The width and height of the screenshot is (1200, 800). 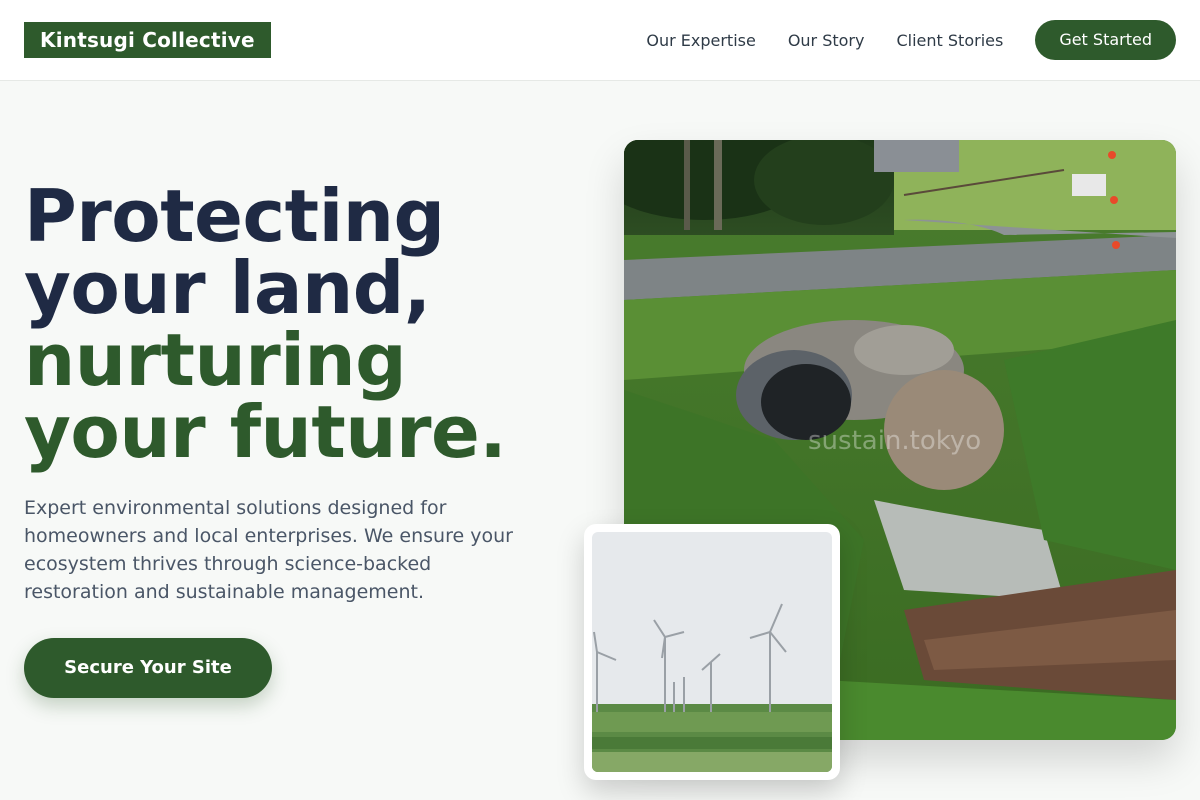 What do you see at coordinates (826, 40) in the screenshot?
I see `nav-link-our-story: Our Story` at bounding box center [826, 40].